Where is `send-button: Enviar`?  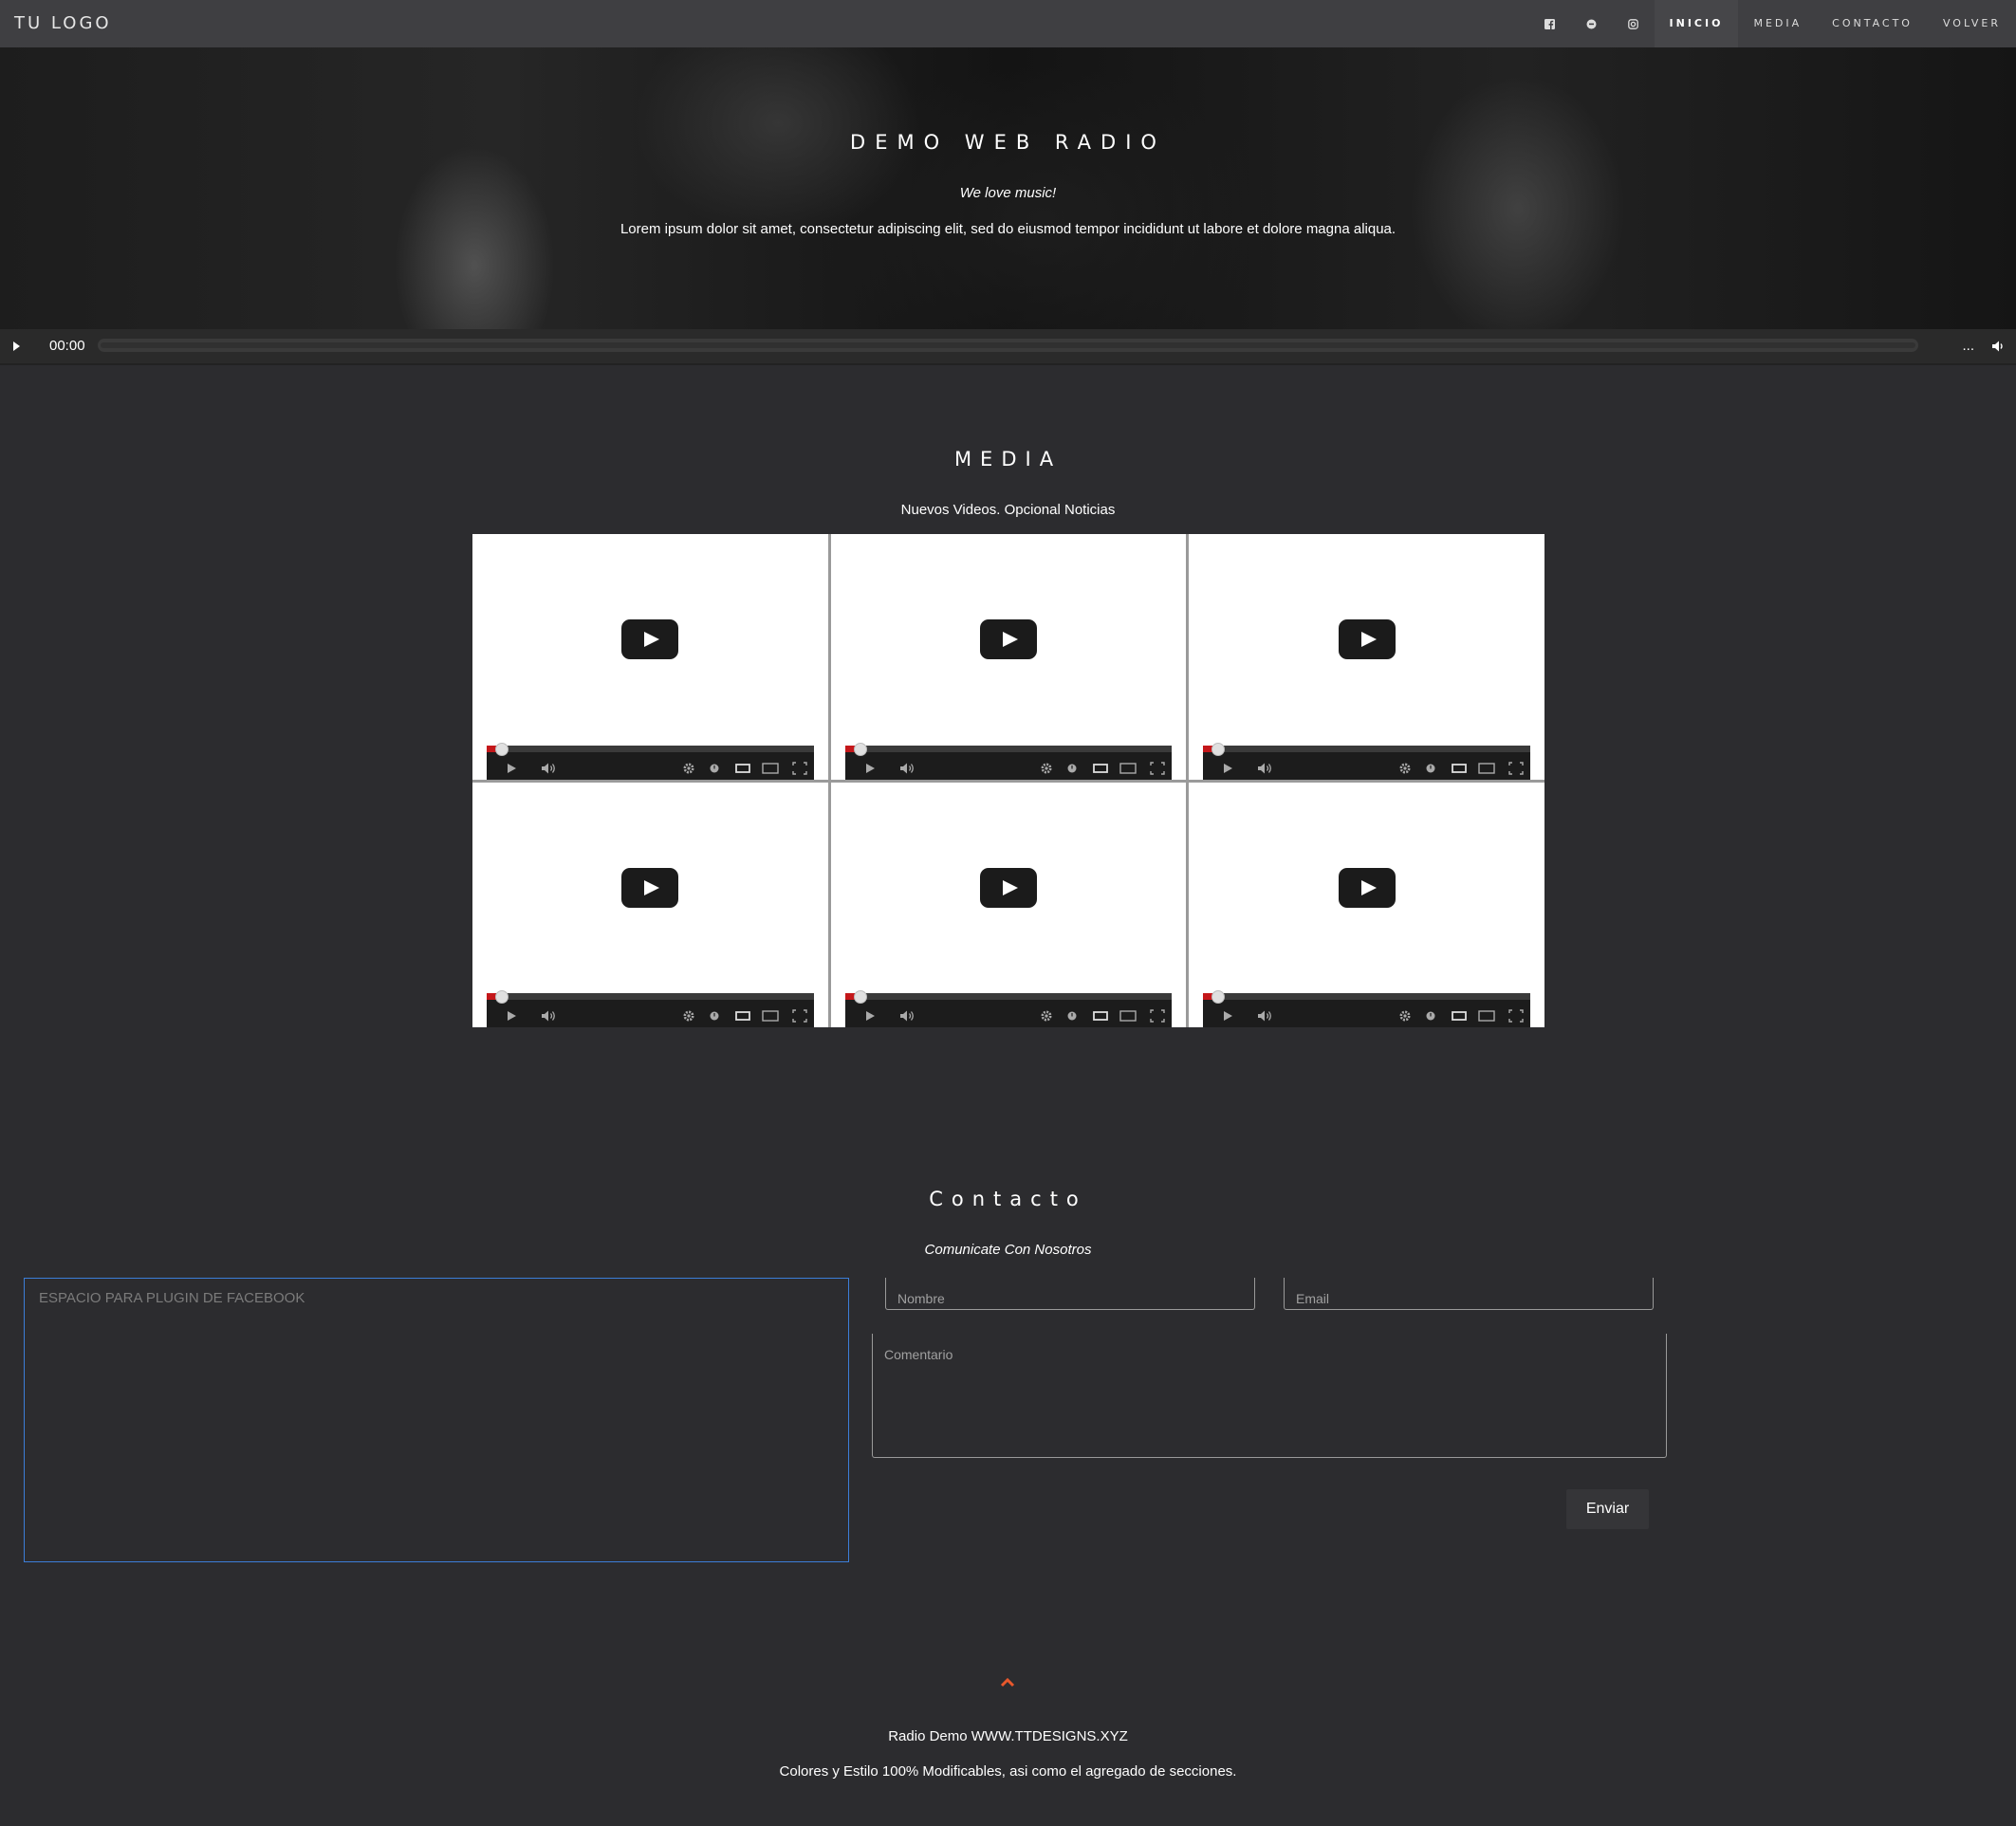 send-button: Enviar is located at coordinates (1607, 1509).